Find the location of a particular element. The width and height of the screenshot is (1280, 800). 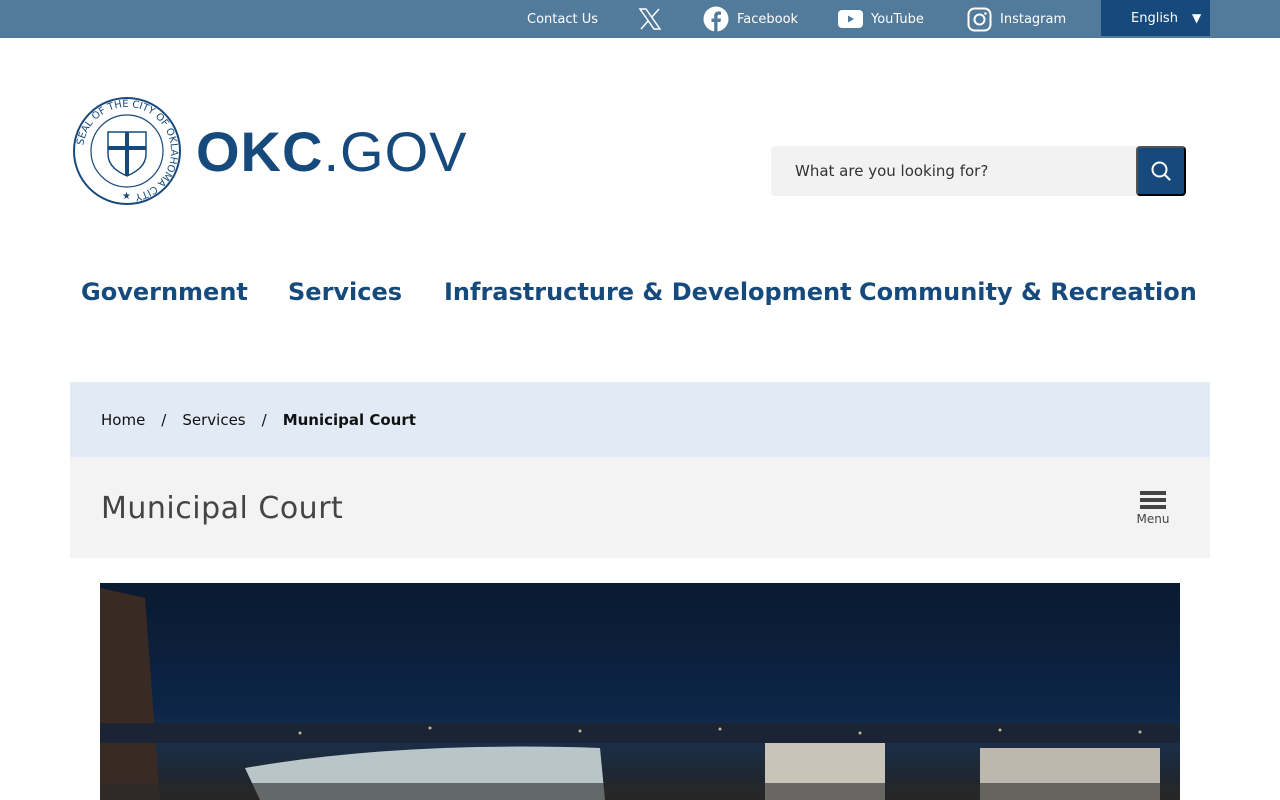

youtube-link: YouTube is located at coordinates (881, 19).